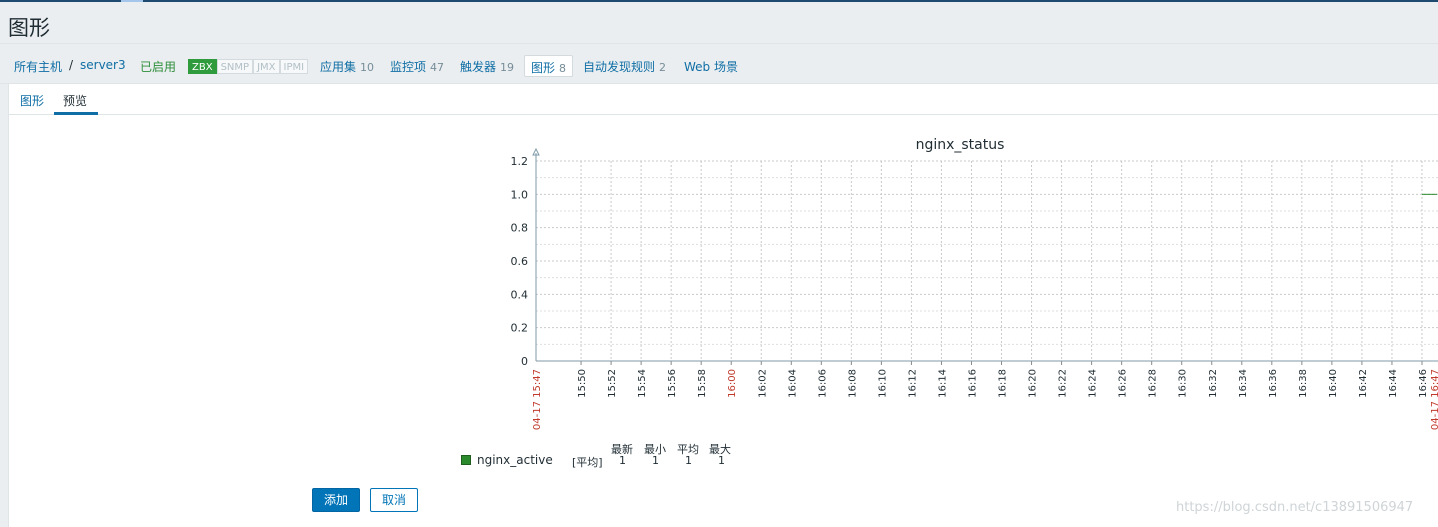  What do you see at coordinates (1183, 383) in the screenshot?
I see `x-tick-label: 16:30` at bounding box center [1183, 383].